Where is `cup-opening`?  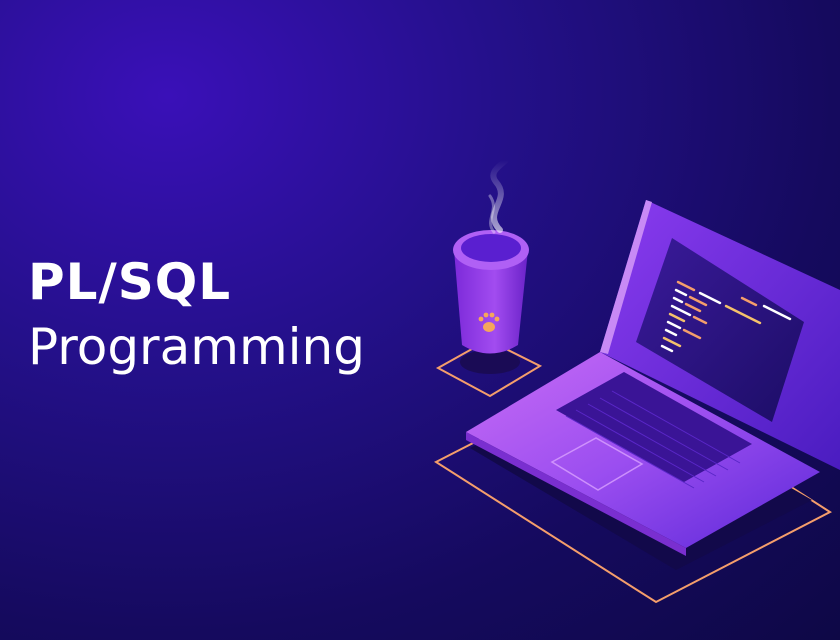 cup-opening is located at coordinates (491, 248).